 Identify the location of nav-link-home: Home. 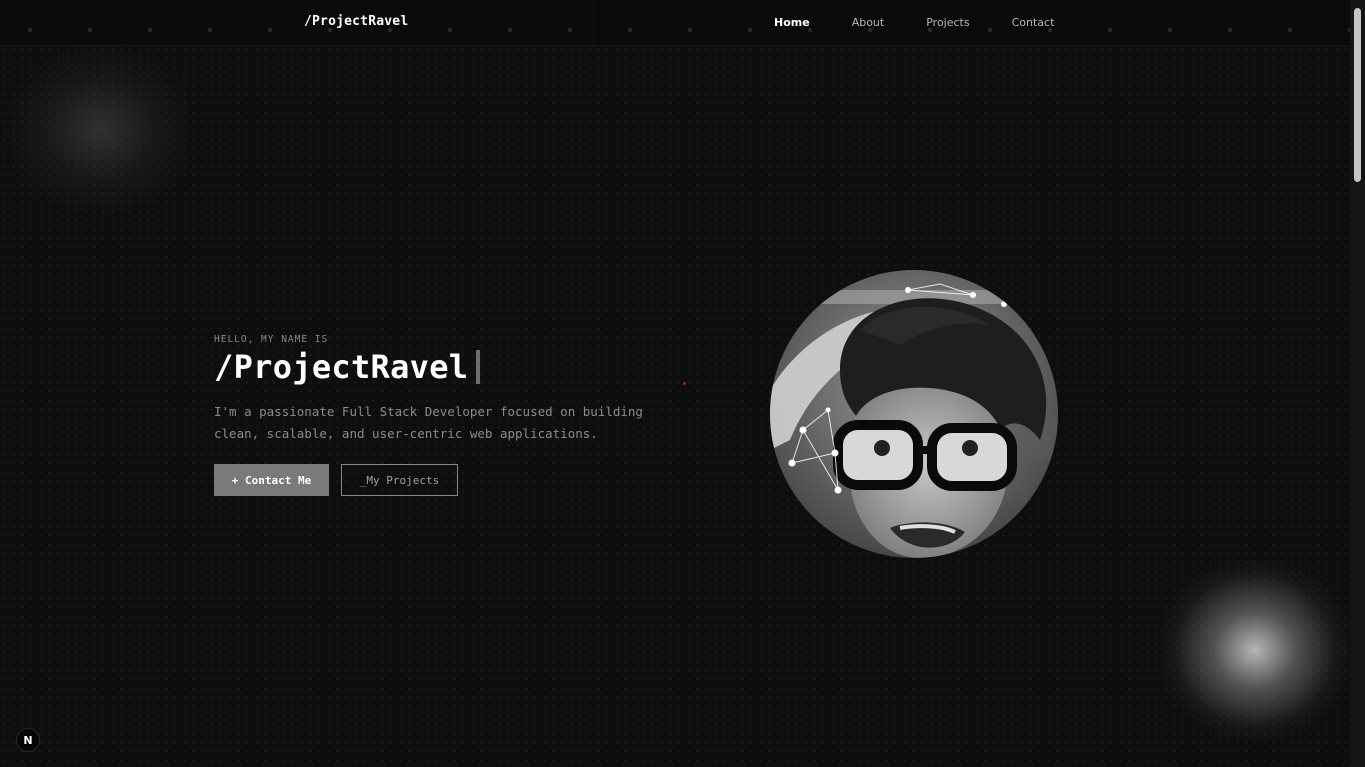
(792, 22).